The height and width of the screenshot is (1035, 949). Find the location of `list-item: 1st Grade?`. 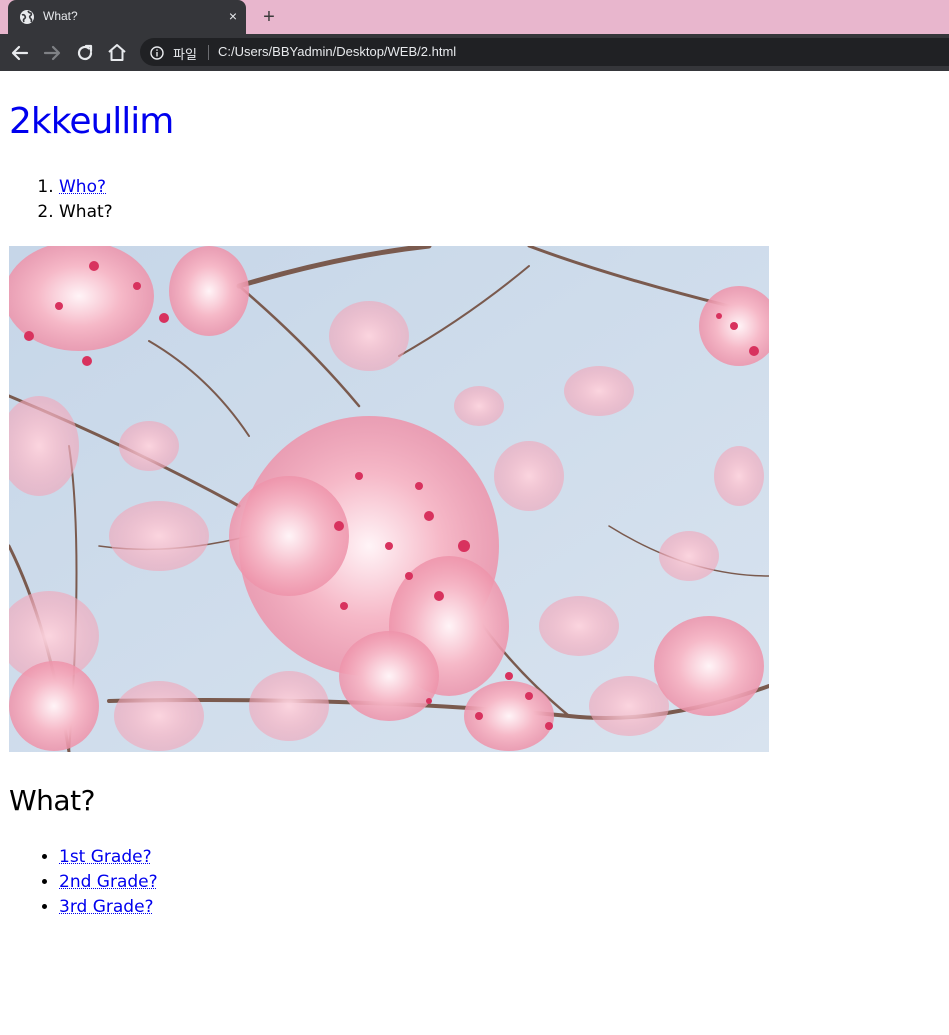

list-item: 1st Grade? is located at coordinates (108, 857).